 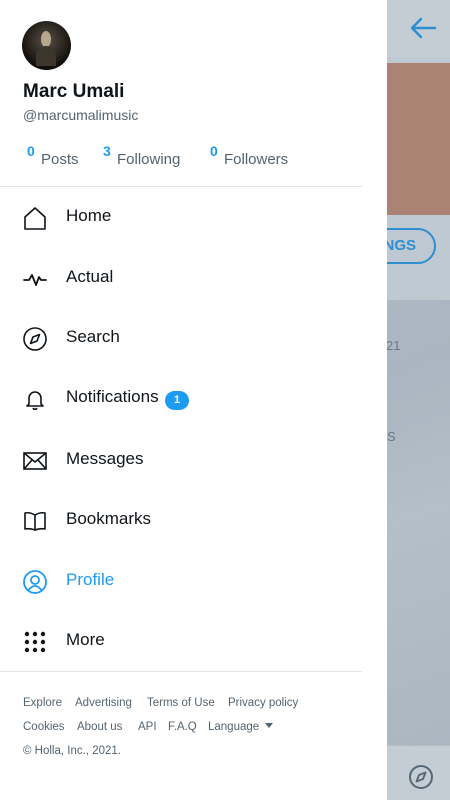 What do you see at coordinates (35, 339) in the screenshot?
I see `compass-icon` at bounding box center [35, 339].